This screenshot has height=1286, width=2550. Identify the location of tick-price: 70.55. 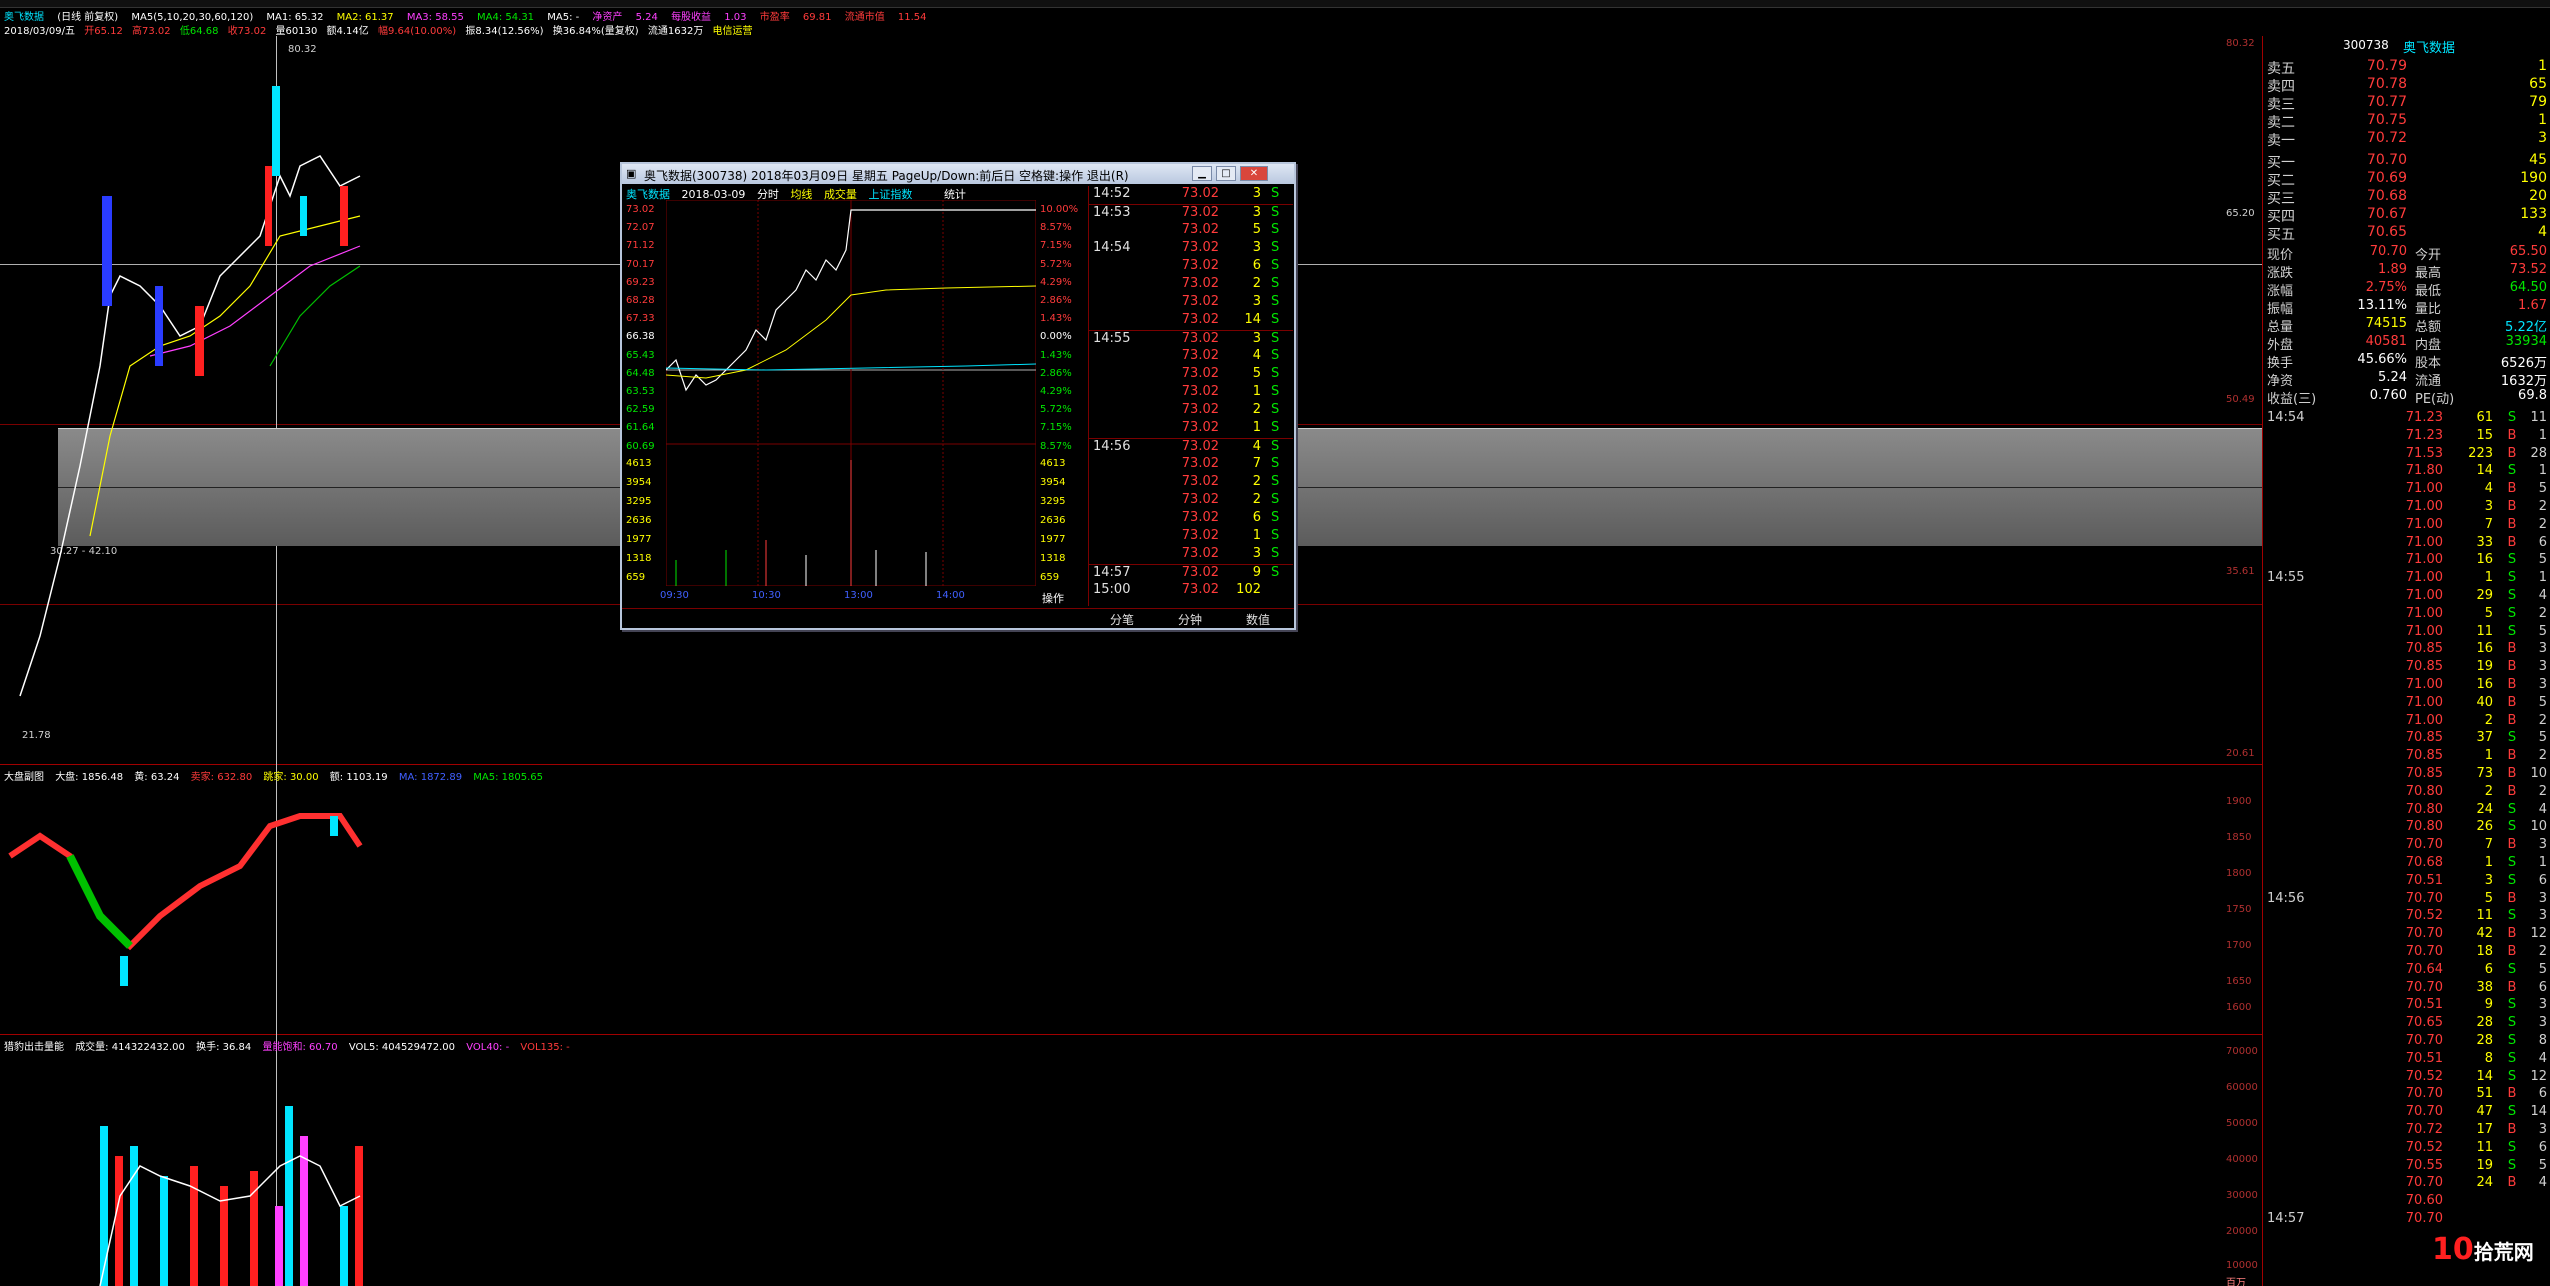
(2424, 1165).